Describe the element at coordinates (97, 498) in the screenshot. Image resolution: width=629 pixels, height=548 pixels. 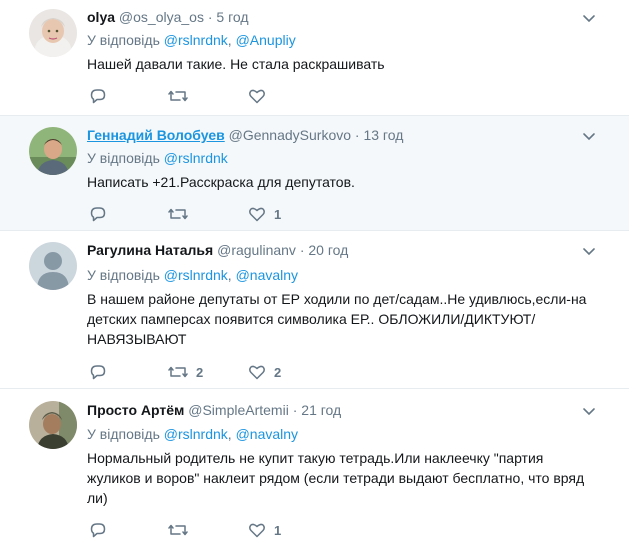
I see `text-line: ли)` at that location.